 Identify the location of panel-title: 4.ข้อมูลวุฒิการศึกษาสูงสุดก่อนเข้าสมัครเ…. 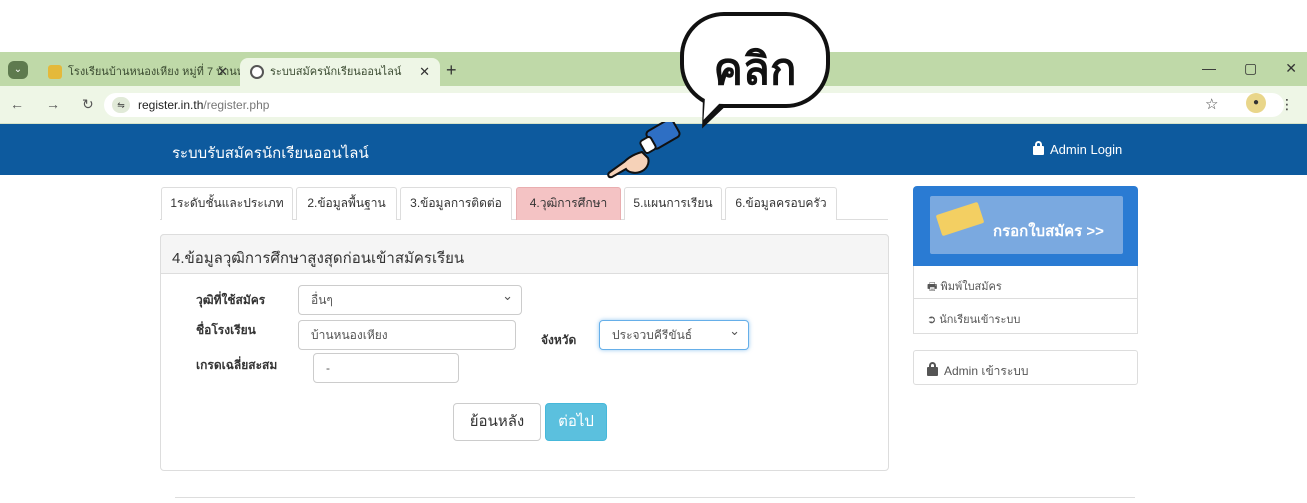
(318, 258).